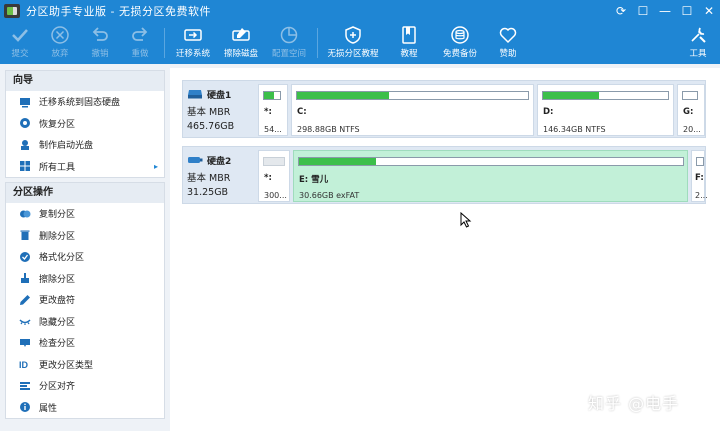  Describe the element at coordinates (219, 109) in the screenshot. I see `disk-info: 硬盘1 基本 MBR 465.76GB` at that location.